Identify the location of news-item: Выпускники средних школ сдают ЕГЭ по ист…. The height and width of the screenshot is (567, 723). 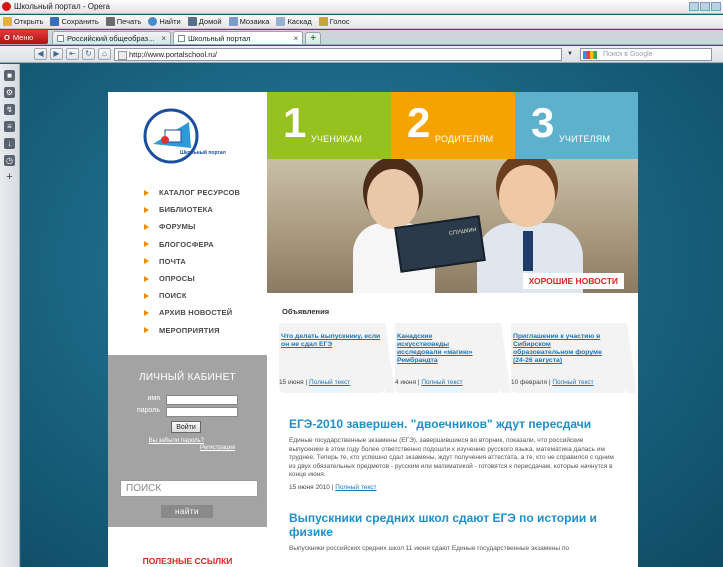
(454, 532).